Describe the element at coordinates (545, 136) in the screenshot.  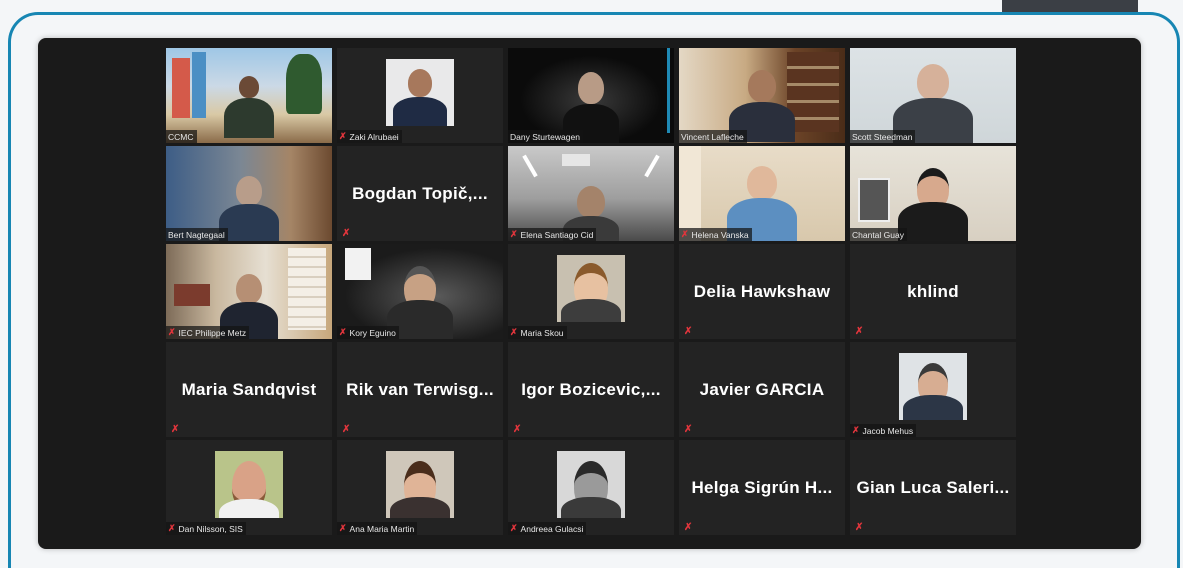
I see `participant-name-label: Dany Sturtewagen` at that location.